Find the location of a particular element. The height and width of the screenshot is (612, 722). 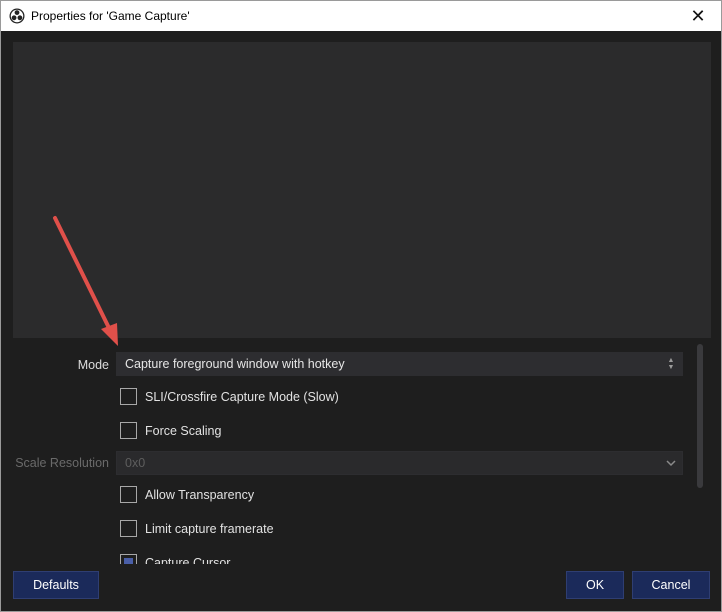

allow-transparency-label: Allow Transparency is located at coordinates (200, 494).